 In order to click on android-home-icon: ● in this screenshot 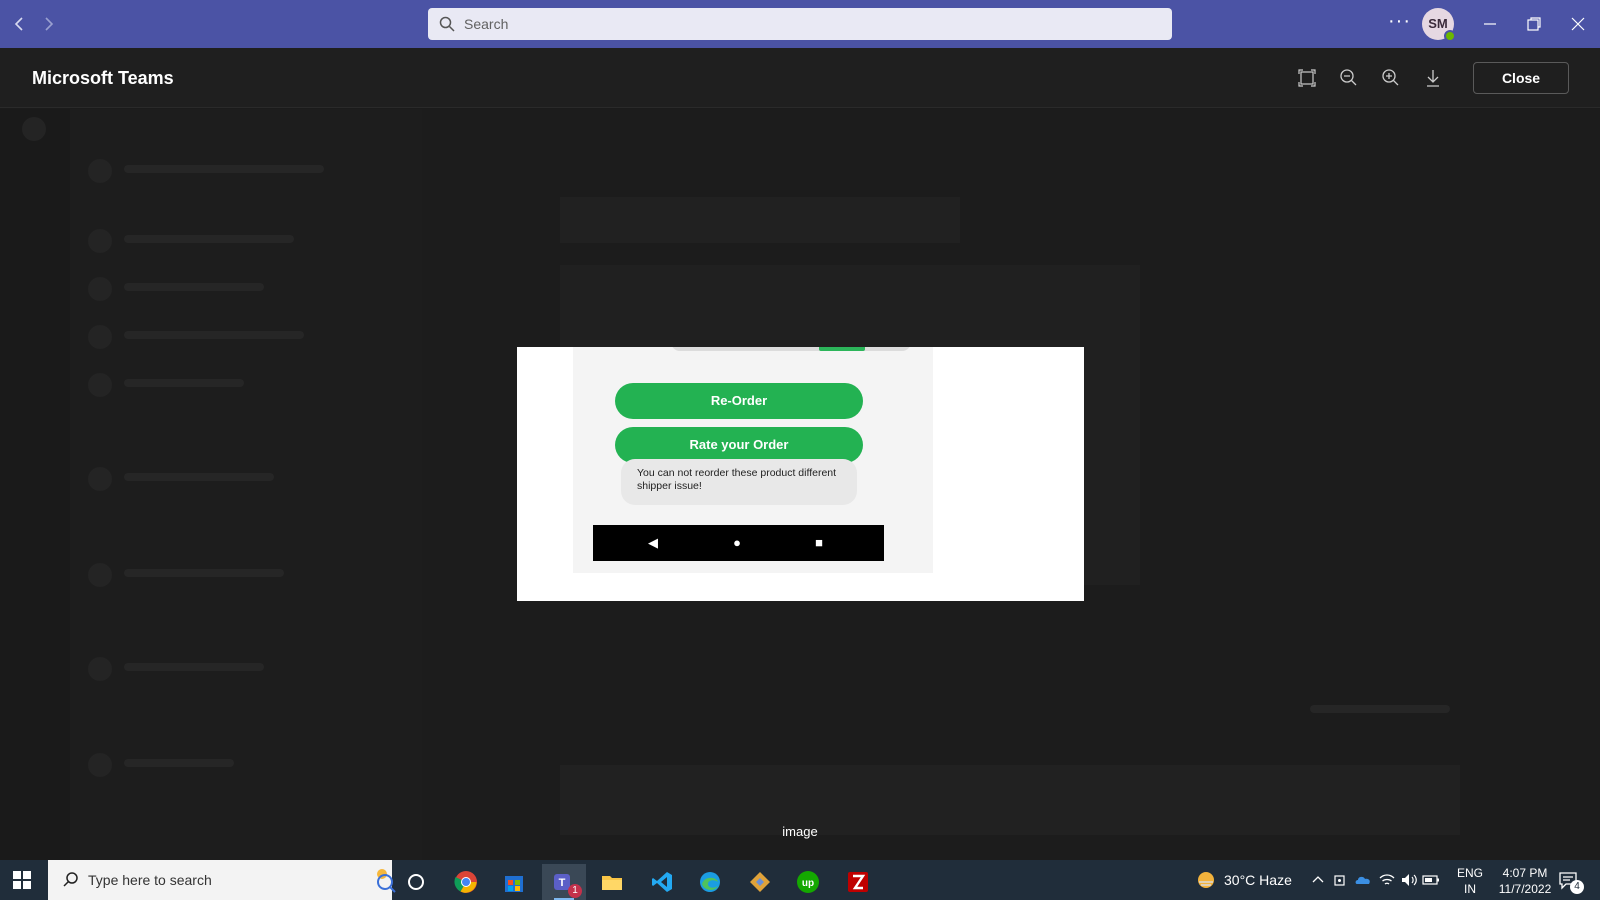, I will do `click(737, 542)`.